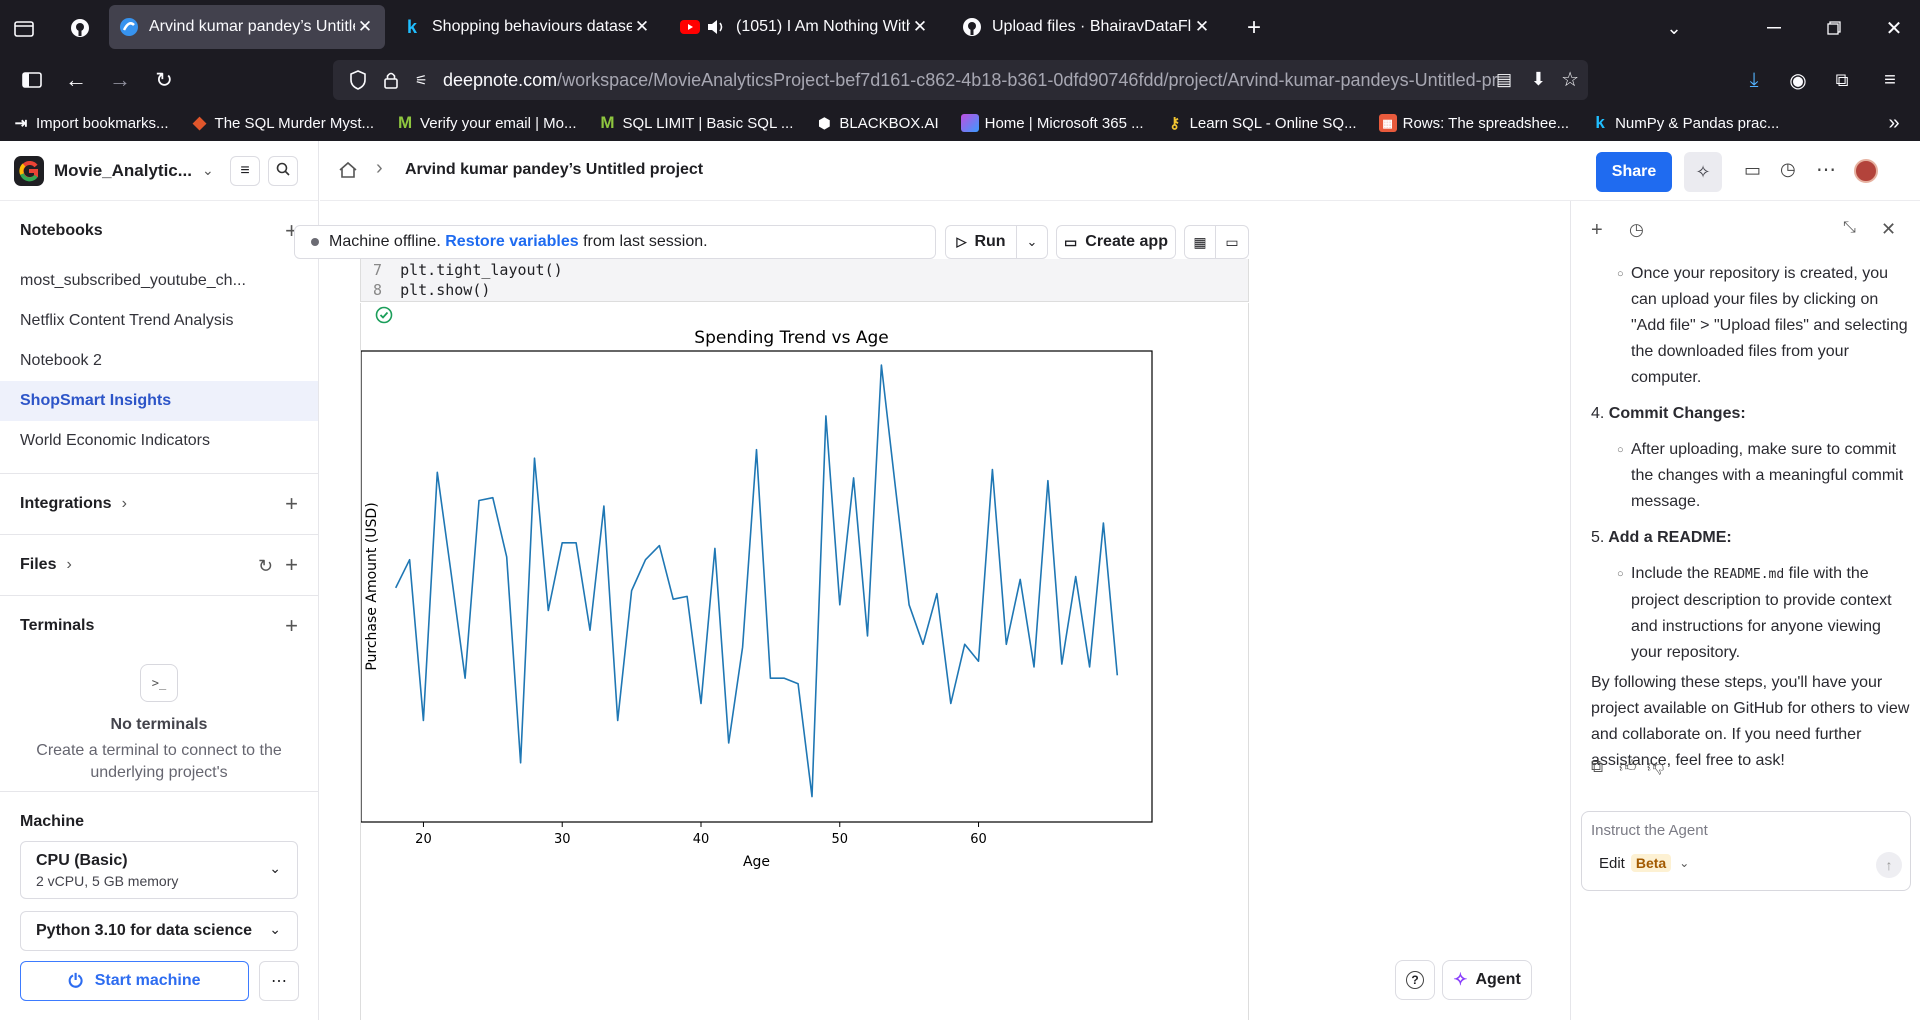  What do you see at coordinates (1890, 80) in the screenshot?
I see `menu-icon: ≡` at bounding box center [1890, 80].